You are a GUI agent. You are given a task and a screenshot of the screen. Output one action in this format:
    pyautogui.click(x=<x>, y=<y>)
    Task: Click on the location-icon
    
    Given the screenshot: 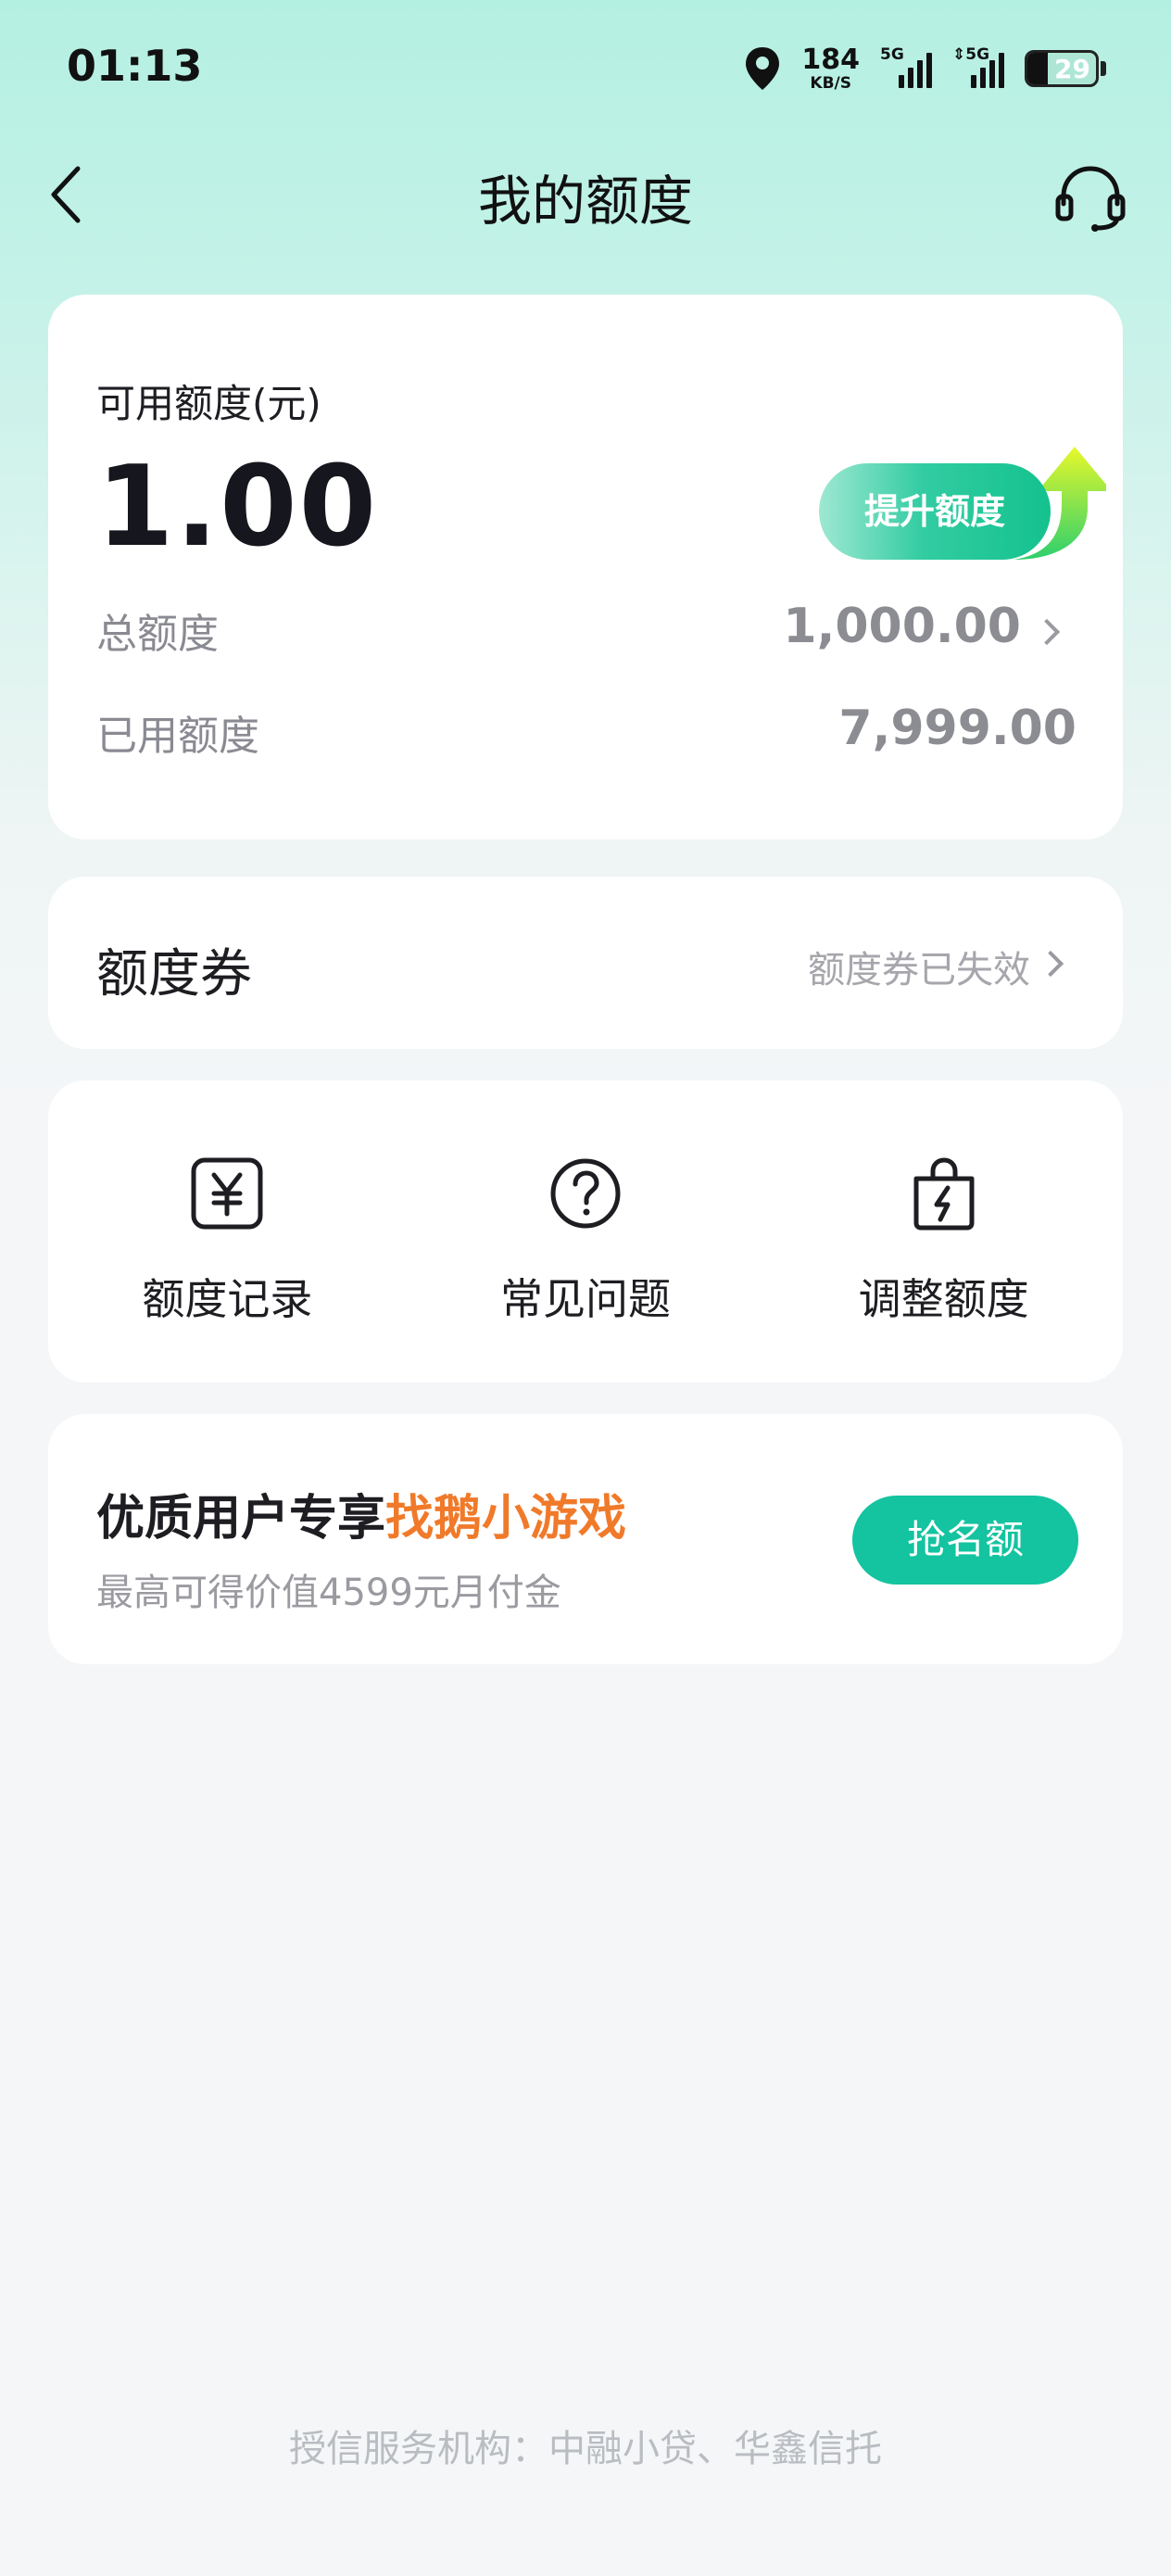 What is the action you would take?
    pyautogui.click(x=763, y=68)
    